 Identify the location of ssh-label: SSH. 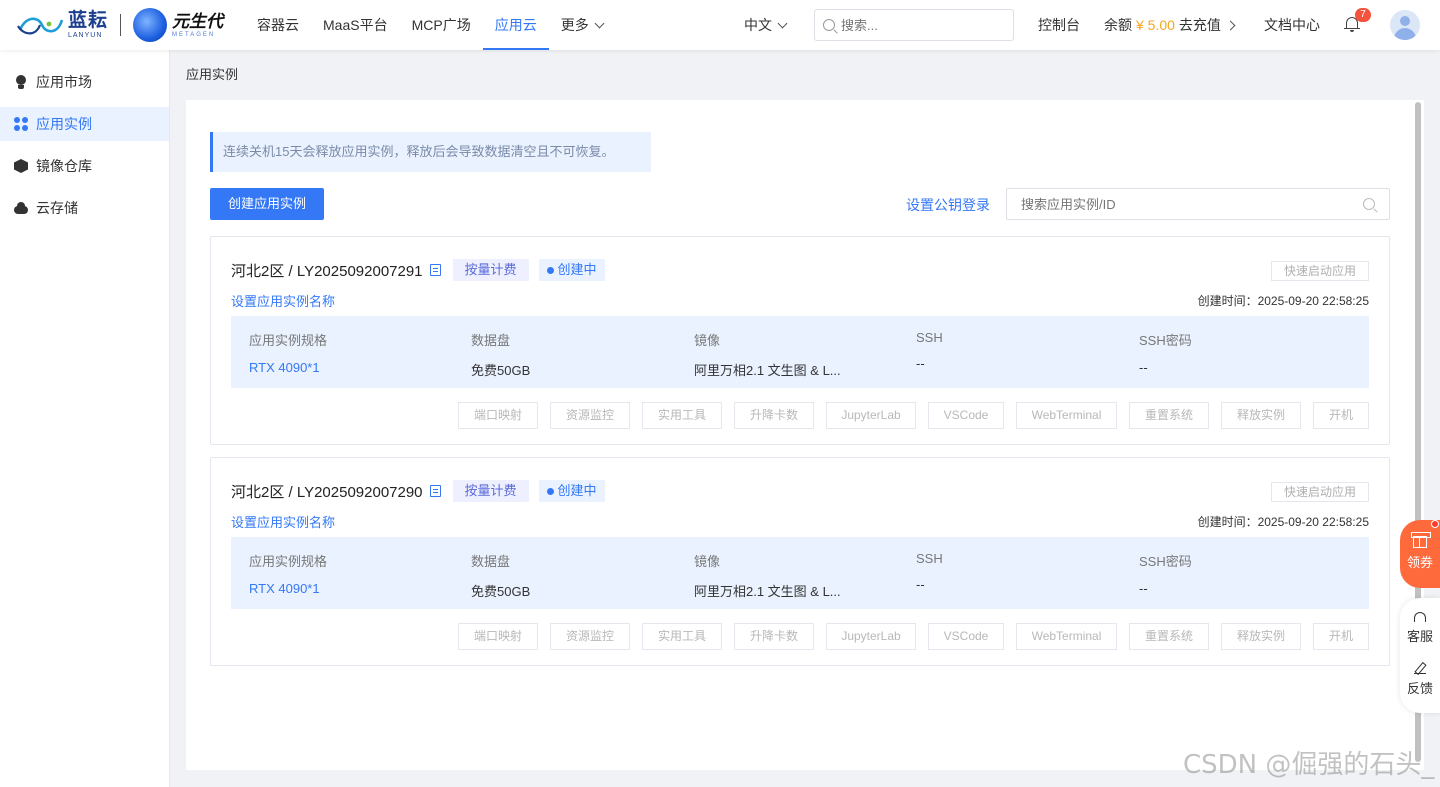
(929, 558).